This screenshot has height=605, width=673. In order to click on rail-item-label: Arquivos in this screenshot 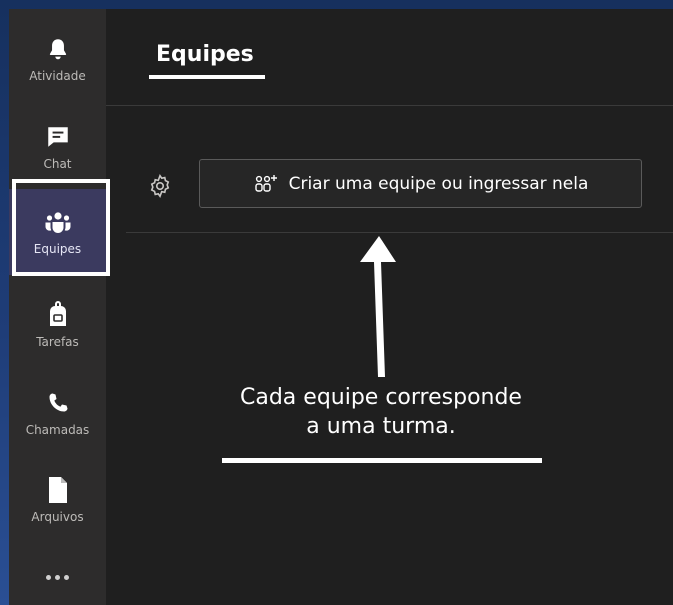, I will do `click(57, 517)`.